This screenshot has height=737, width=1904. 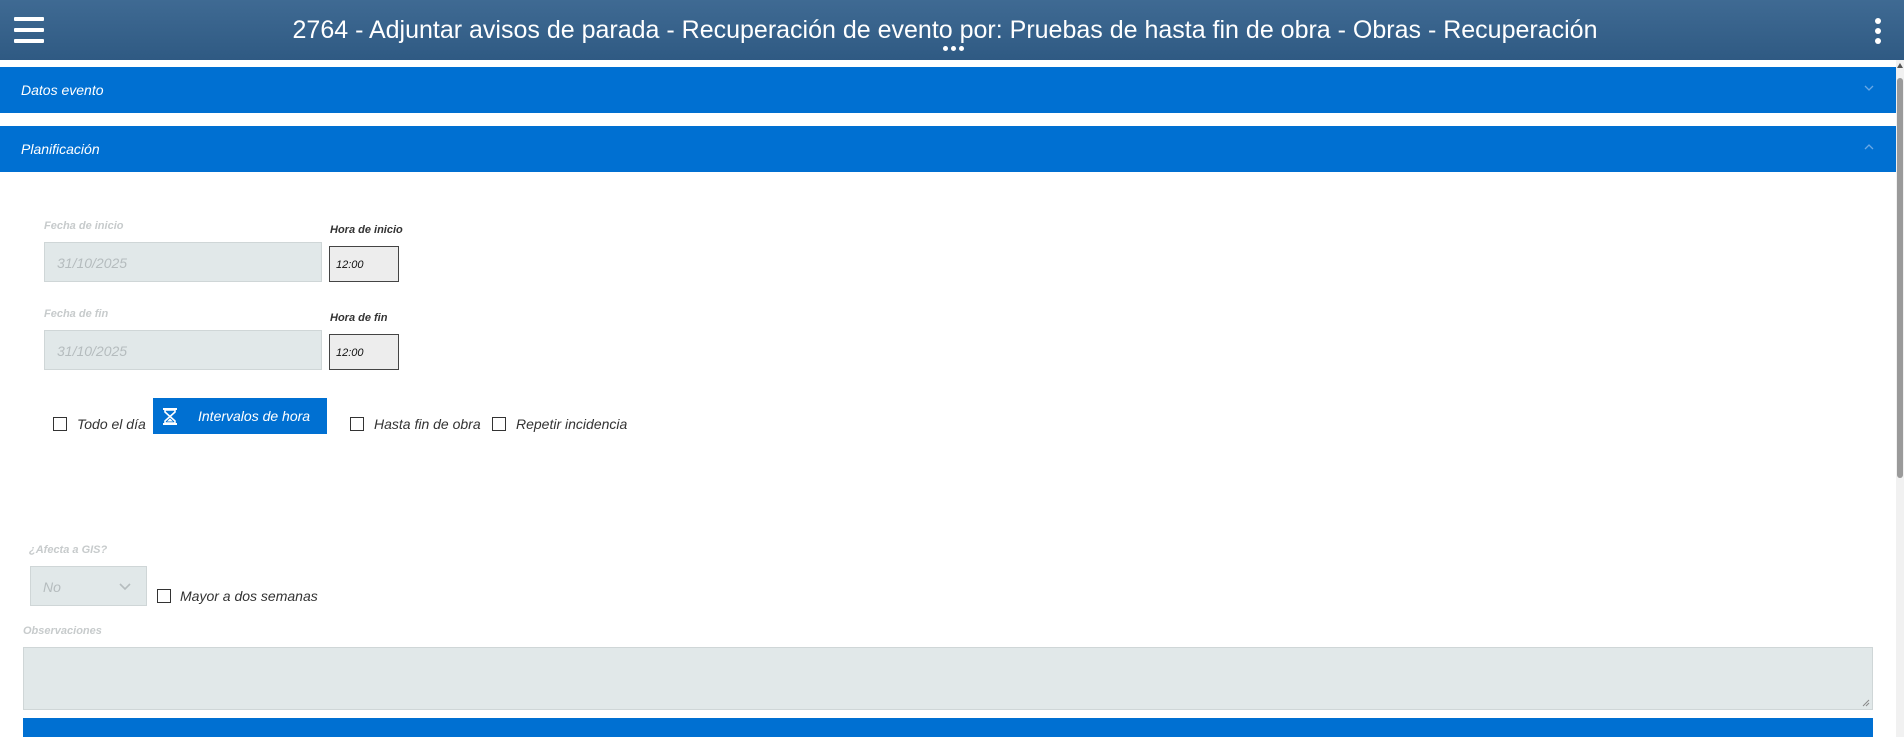 What do you see at coordinates (499, 424) in the screenshot?
I see `repetir-incidencia-checkbox` at bounding box center [499, 424].